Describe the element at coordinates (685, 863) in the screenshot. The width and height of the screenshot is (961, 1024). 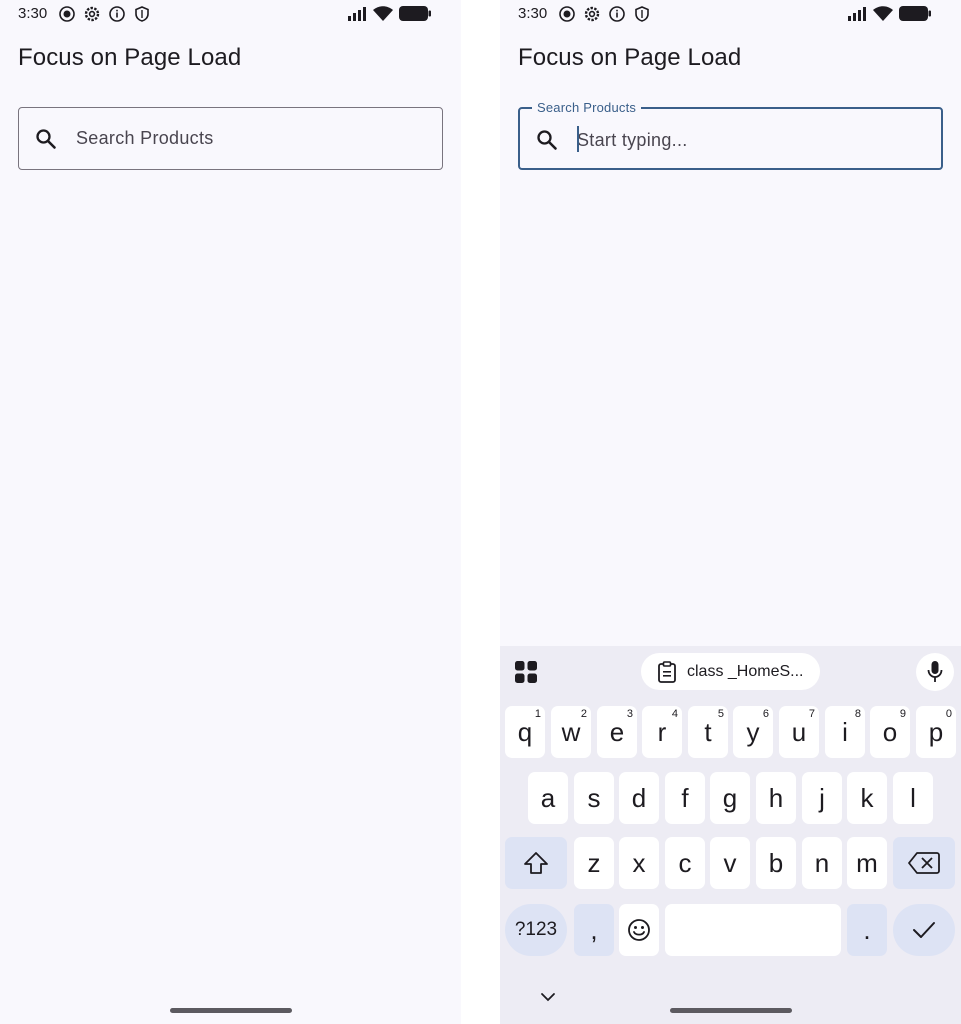
I see `key-c: c` at that location.